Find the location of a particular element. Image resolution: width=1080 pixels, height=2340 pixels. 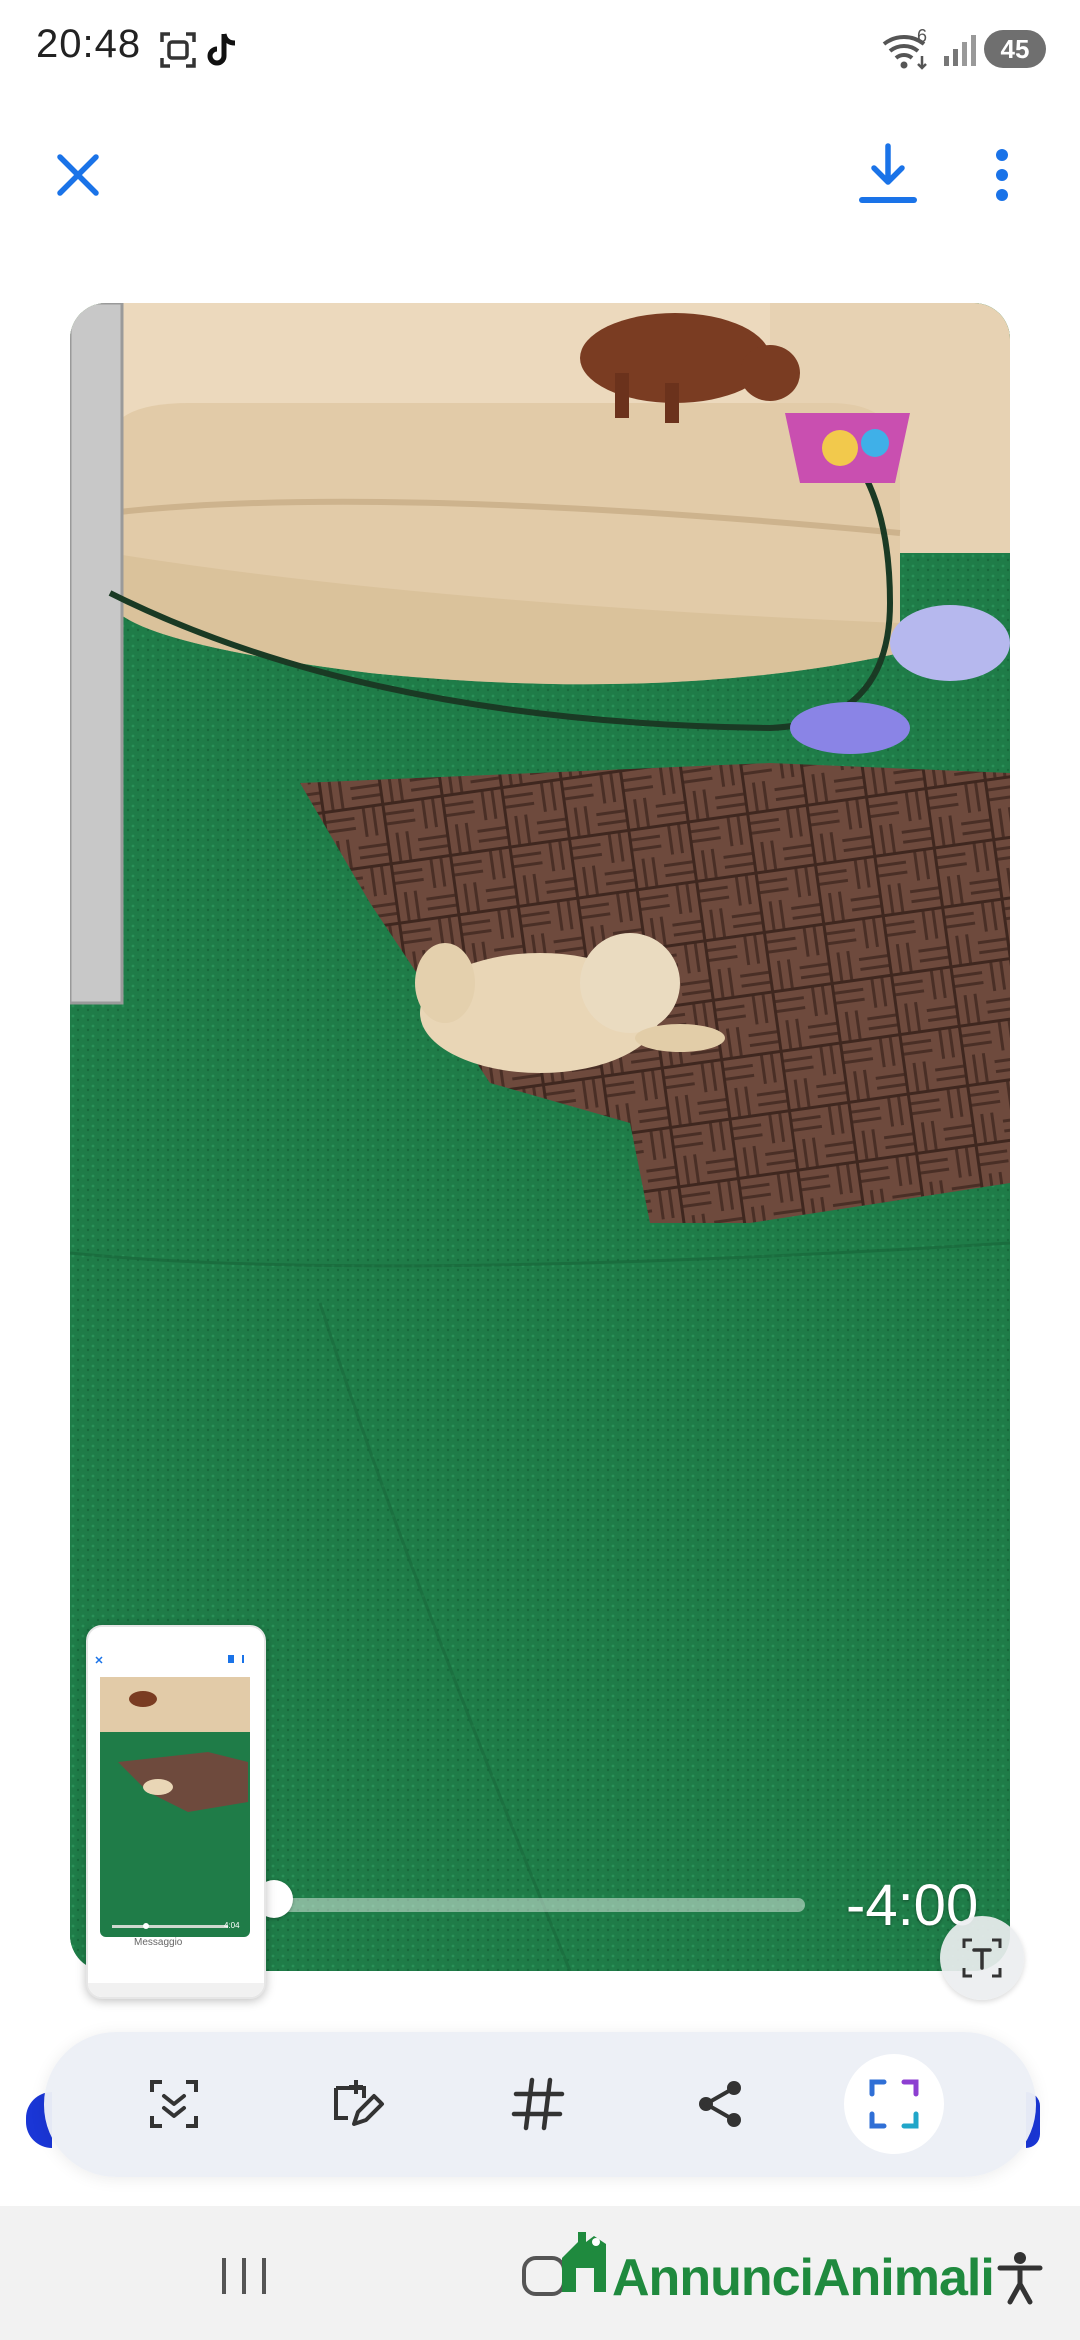

share-icon is located at coordinates (720, 2104).